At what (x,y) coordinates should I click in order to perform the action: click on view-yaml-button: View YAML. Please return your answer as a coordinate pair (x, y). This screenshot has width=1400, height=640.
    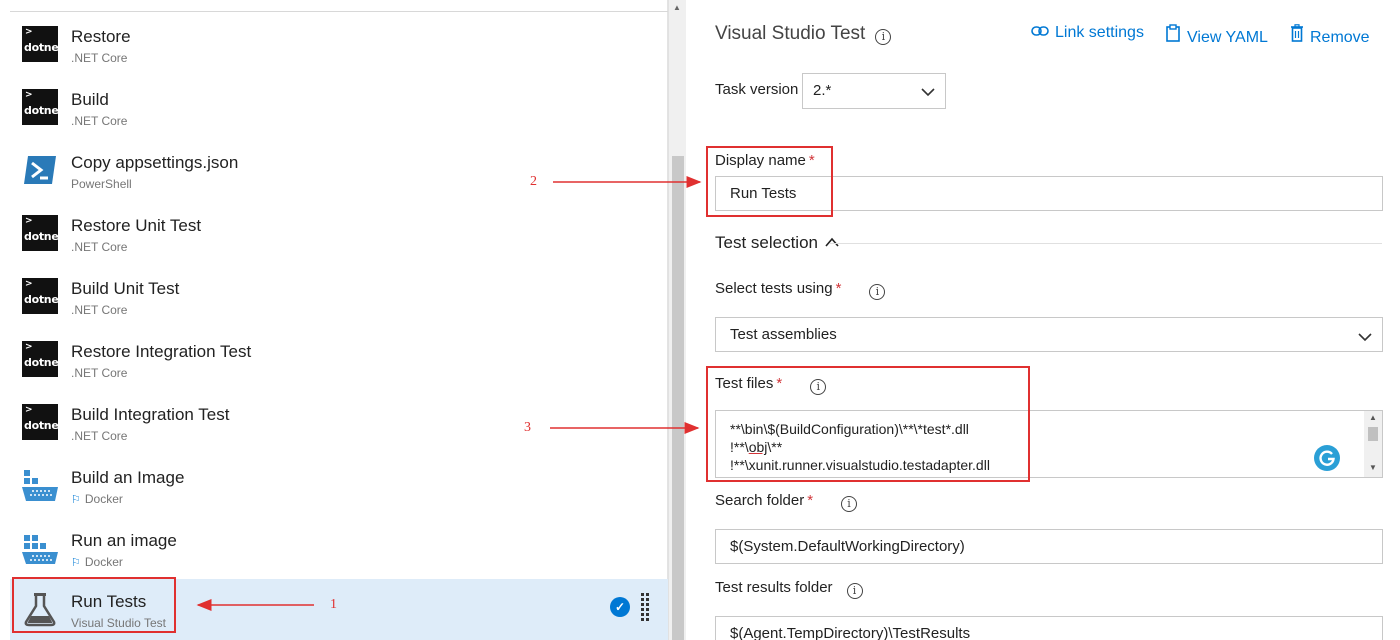
    Looking at the image, I should click on (1216, 35).